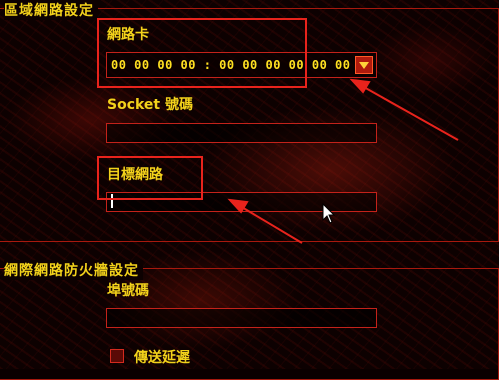 The width and height of the screenshot is (499, 380). I want to click on mouse-pointer-icon, so click(329, 213).